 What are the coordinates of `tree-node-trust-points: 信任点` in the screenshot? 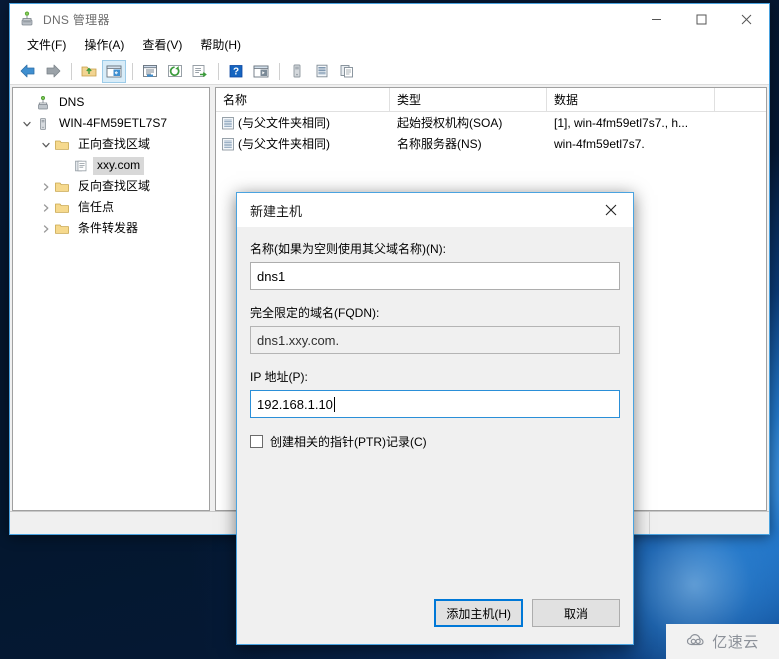 It's located at (111, 207).